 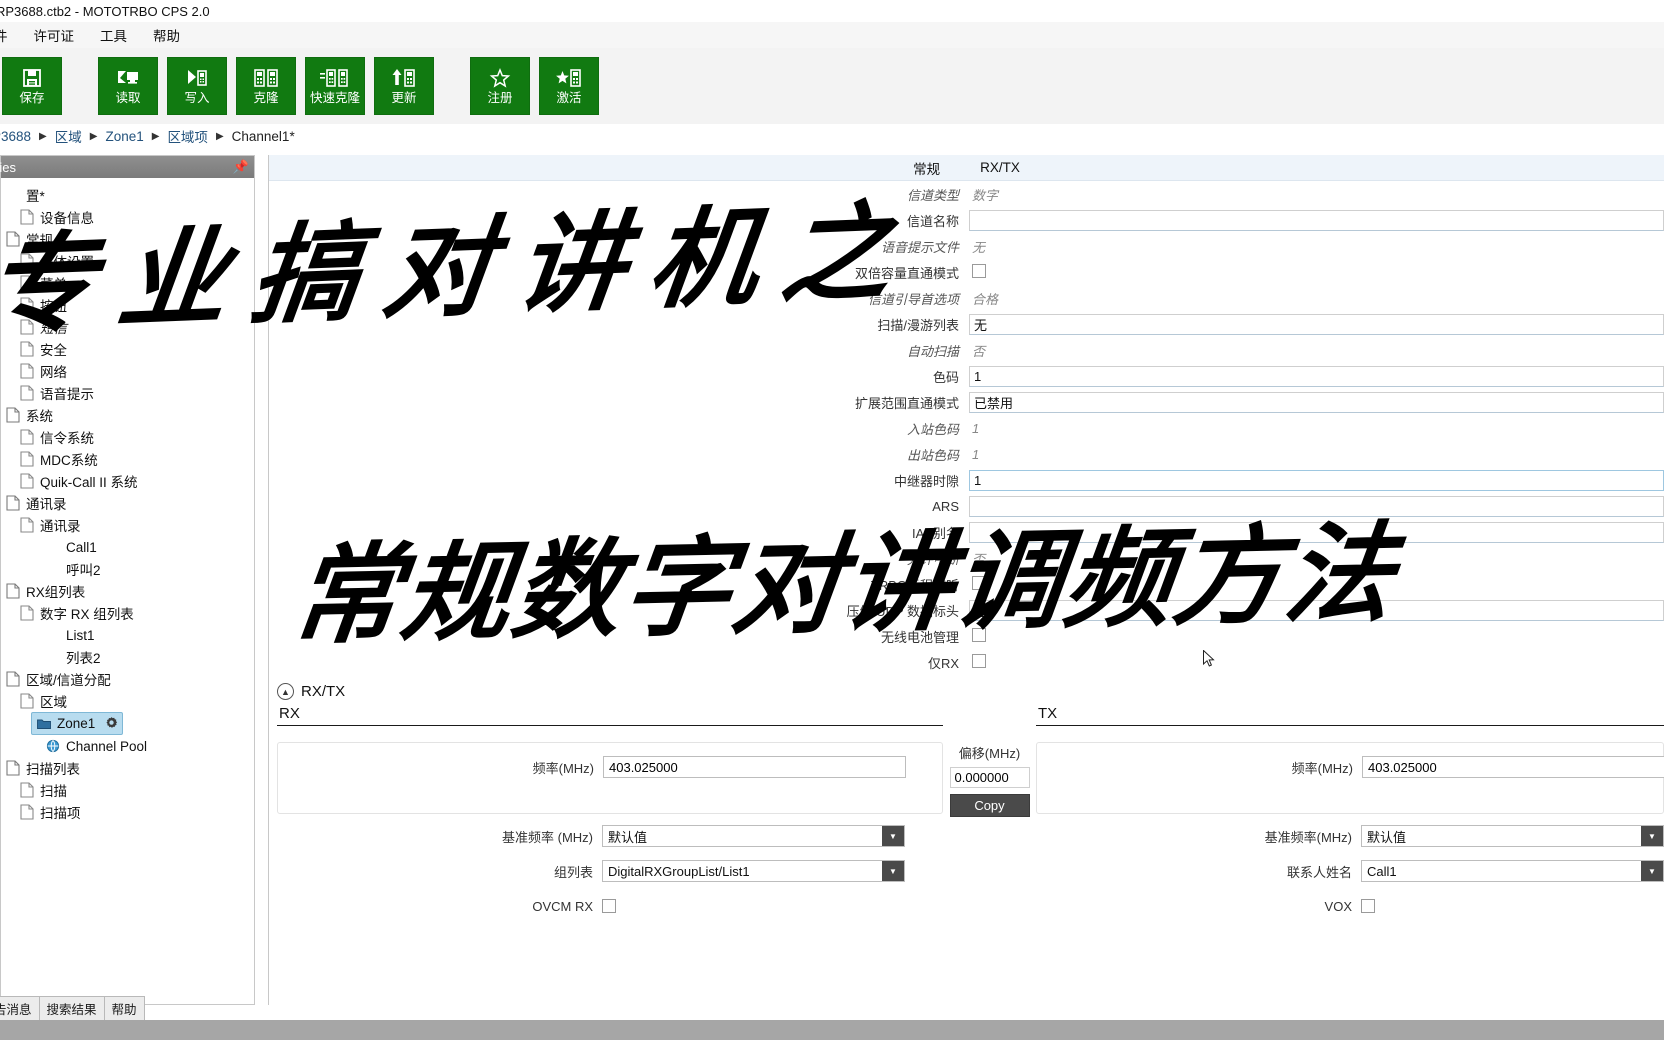 What do you see at coordinates (127, 746) in the screenshot?
I see `tree-item-a0: Channel Pool` at bounding box center [127, 746].